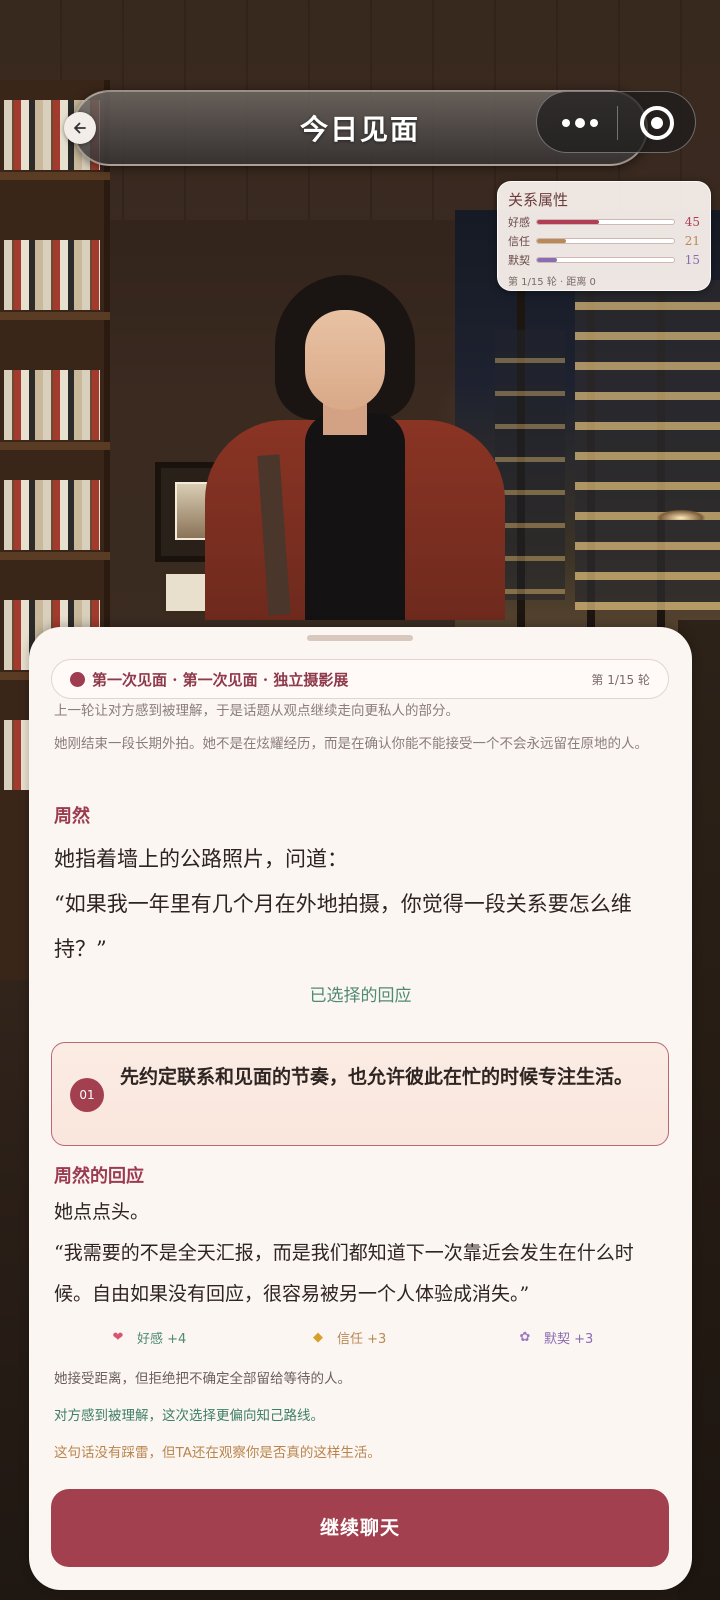 The width and height of the screenshot is (720, 1600). Describe the element at coordinates (552, 282) in the screenshot. I see `round-distance-info: 第 1/15 轮 · 距离 0` at that location.